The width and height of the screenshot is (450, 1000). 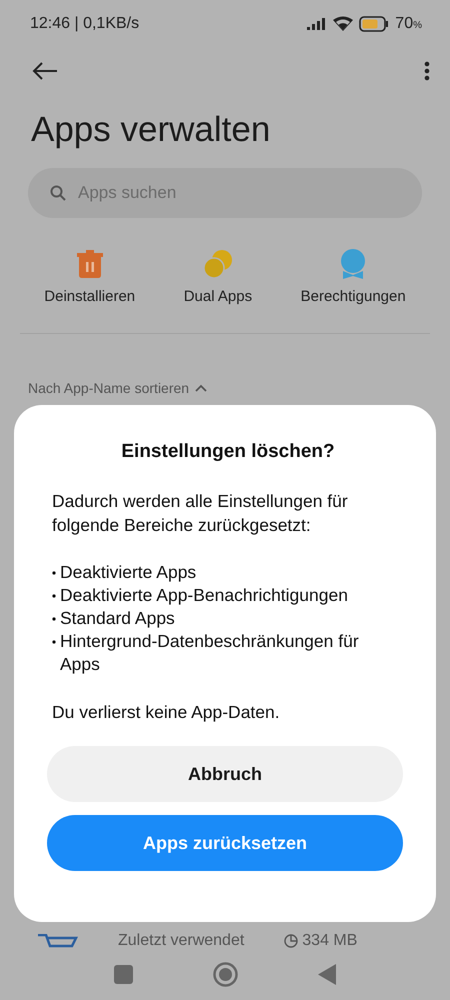 I want to click on more-options-icon, so click(x=427, y=71).